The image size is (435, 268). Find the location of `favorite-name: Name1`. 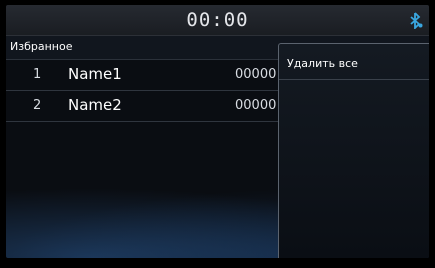

favorite-name: Name1 is located at coordinates (95, 74).